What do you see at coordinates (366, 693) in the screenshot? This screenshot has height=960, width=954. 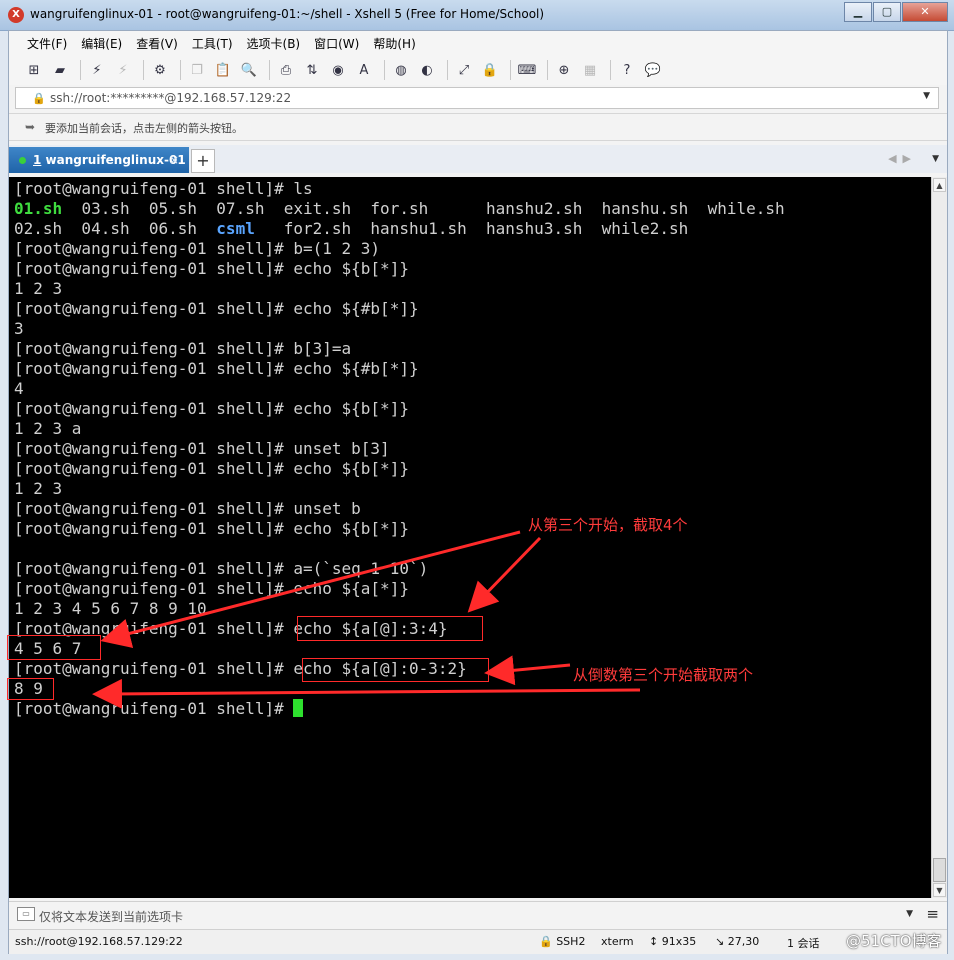 I see `arrow-note2-to-output` at bounding box center [366, 693].